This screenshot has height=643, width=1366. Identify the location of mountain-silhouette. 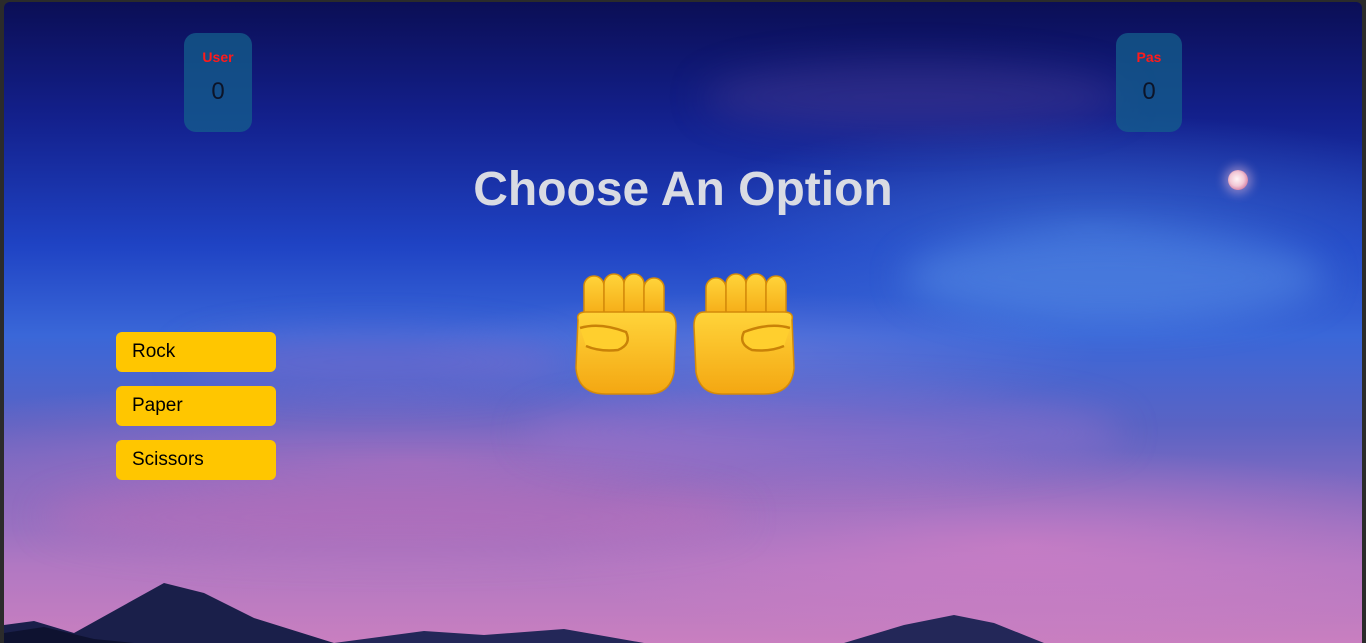
(524, 613).